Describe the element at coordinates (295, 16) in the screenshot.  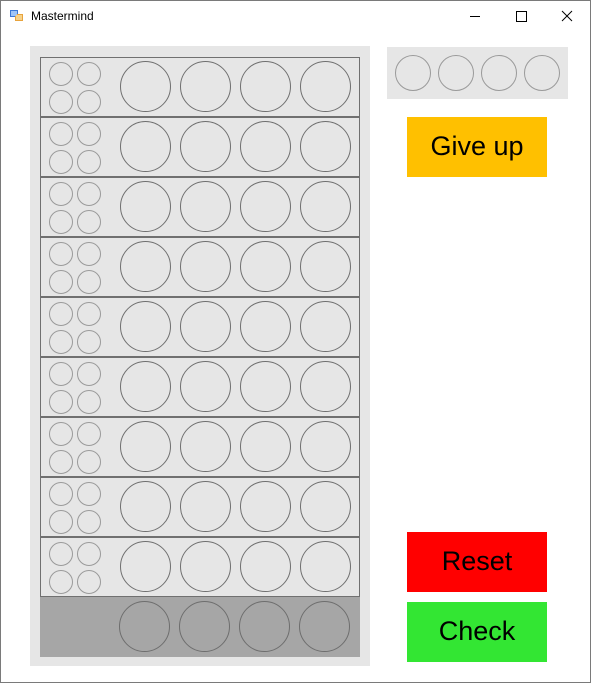
I see `title-bar: Mastermind` at that location.